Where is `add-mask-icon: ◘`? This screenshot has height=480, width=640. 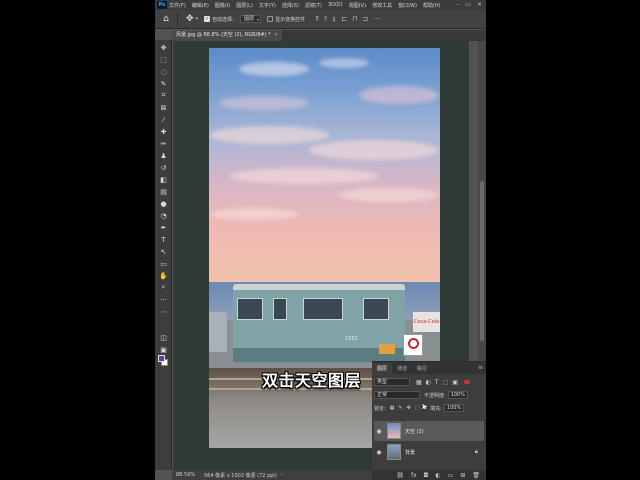 add-mask-icon: ◘ is located at coordinates (426, 475).